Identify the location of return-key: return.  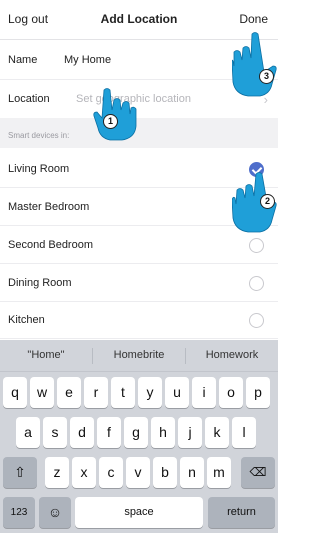
(241, 512).